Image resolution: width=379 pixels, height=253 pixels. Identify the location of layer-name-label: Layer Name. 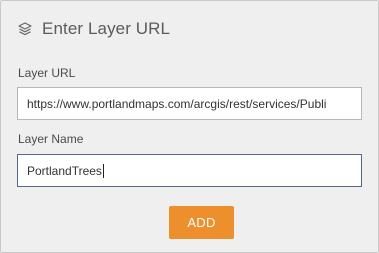
(51, 139).